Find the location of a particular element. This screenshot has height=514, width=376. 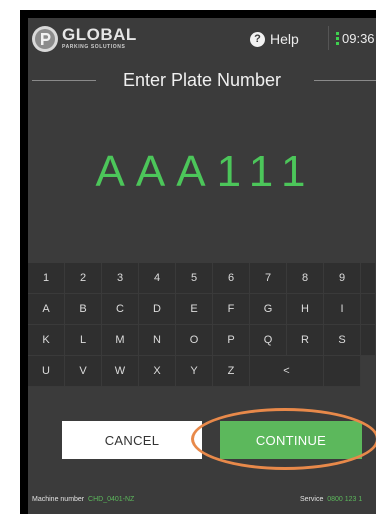

key-r: R is located at coordinates (305, 340).